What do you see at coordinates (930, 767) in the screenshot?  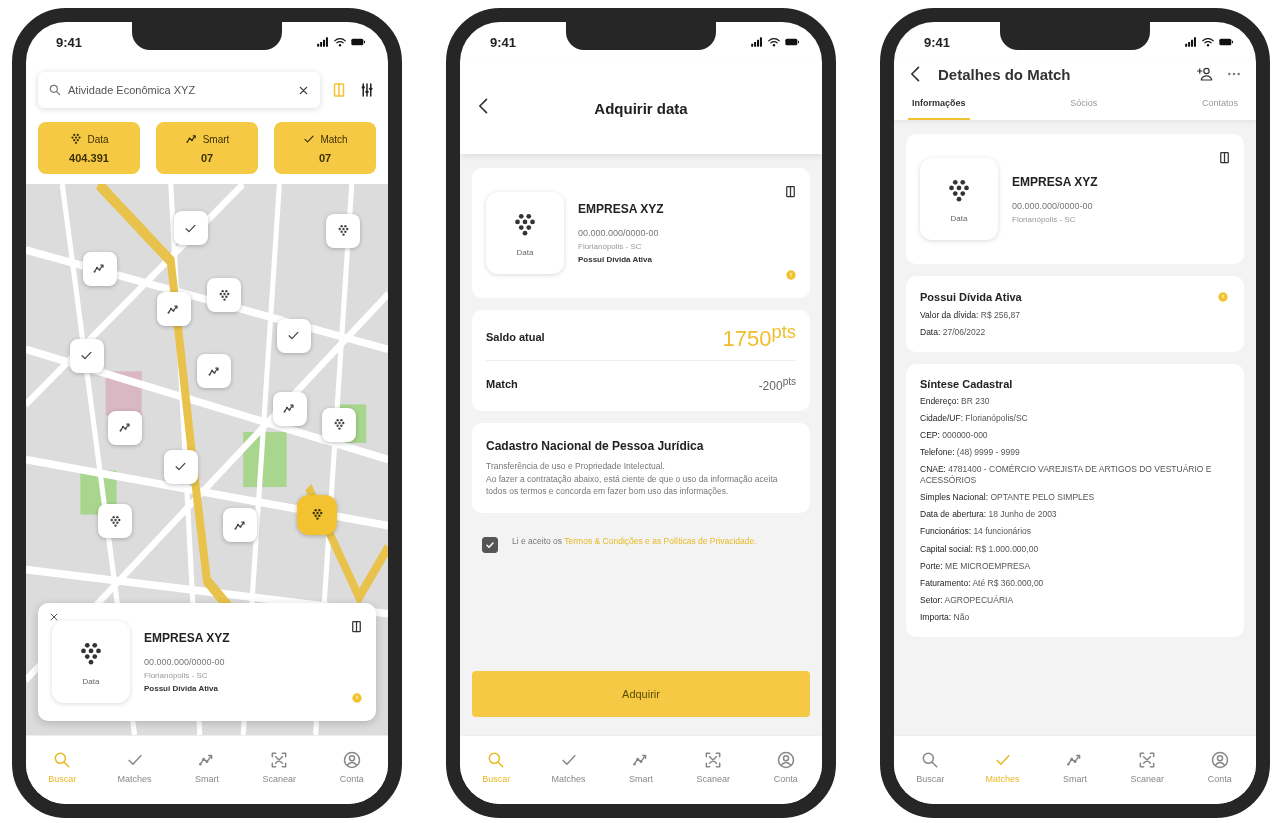 I see `tab-bar-item: Buscar` at bounding box center [930, 767].